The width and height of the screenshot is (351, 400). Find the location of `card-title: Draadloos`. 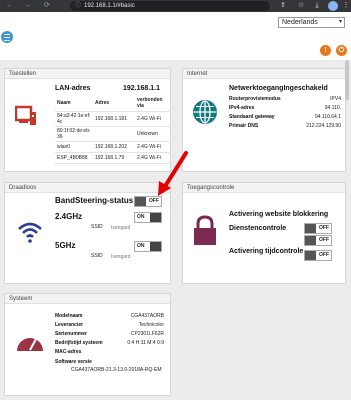

card-title: Draadloos is located at coordinates (87, 188).